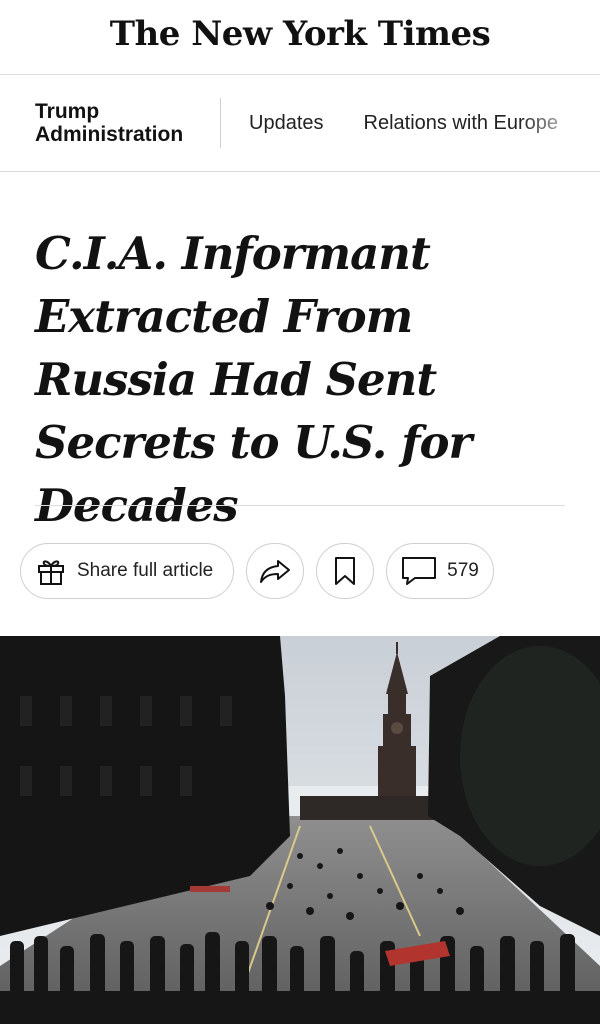 The image size is (600, 1024). Describe the element at coordinates (440, 571) in the screenshot. I see `comments-button: 579` at that location.